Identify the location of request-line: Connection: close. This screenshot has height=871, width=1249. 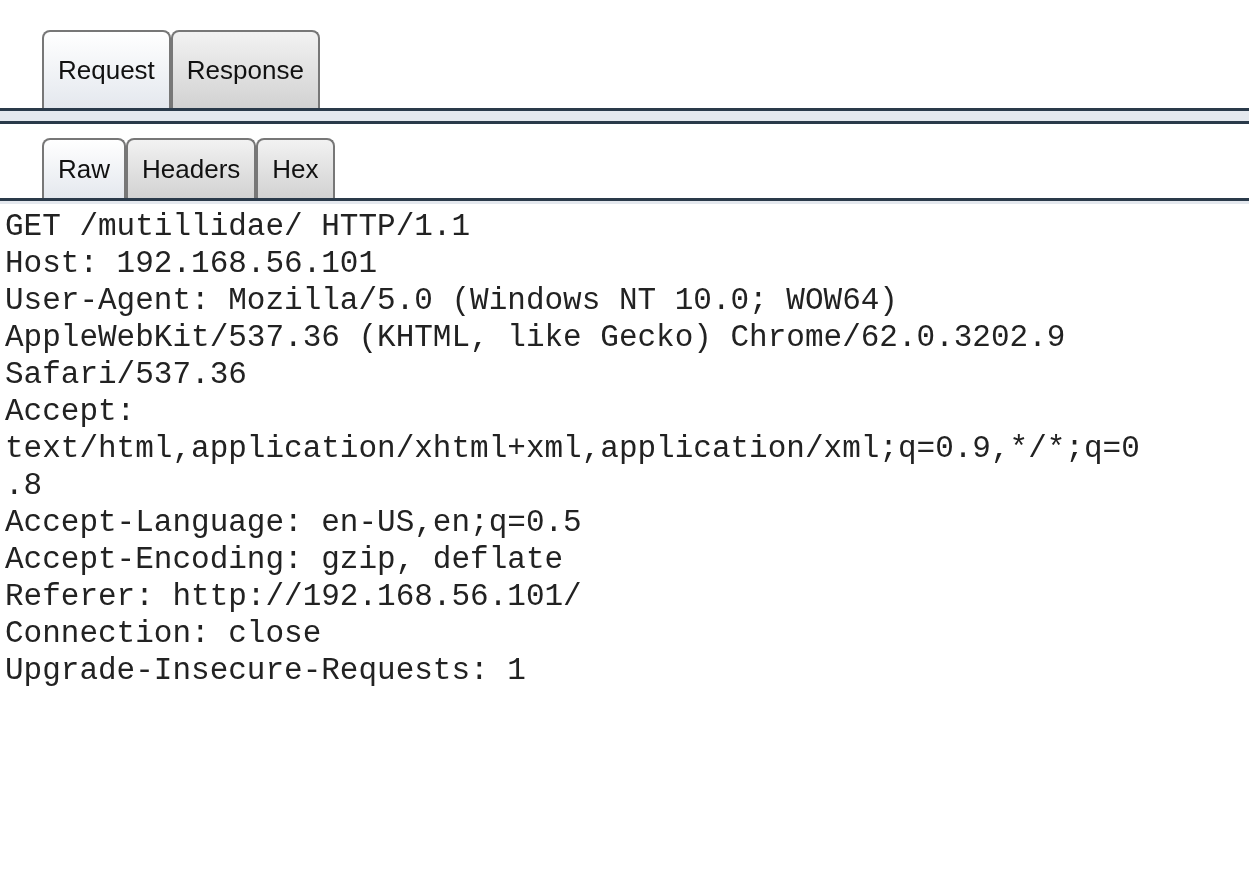
(164, 633).